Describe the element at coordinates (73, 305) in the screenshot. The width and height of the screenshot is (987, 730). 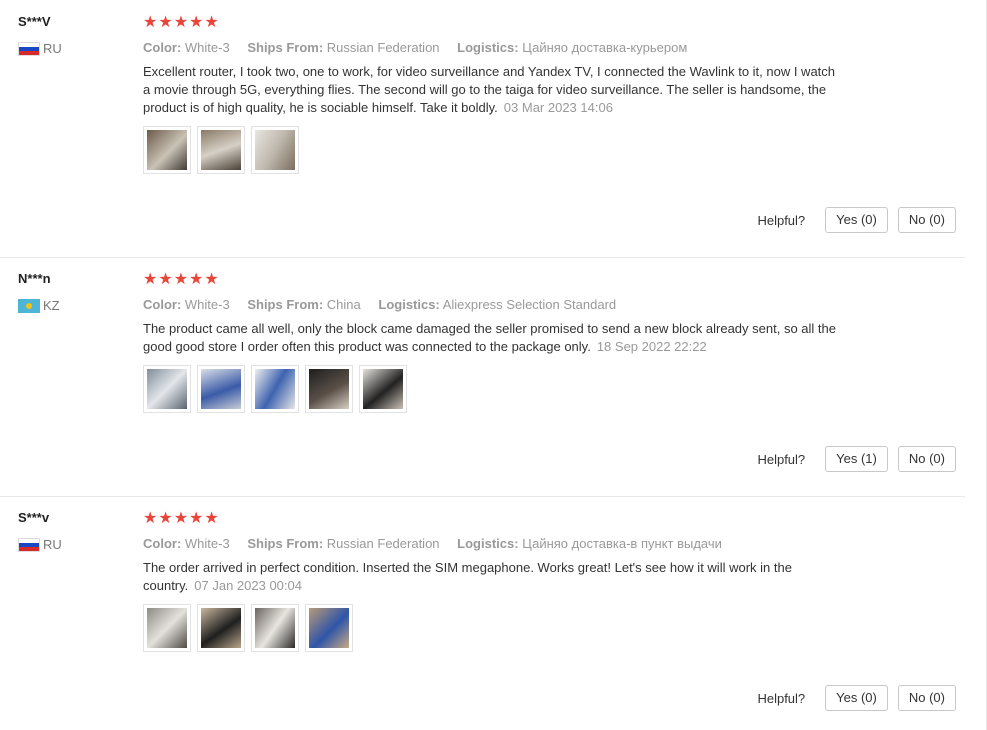
I see `reviewer-country: KZ` at that location.